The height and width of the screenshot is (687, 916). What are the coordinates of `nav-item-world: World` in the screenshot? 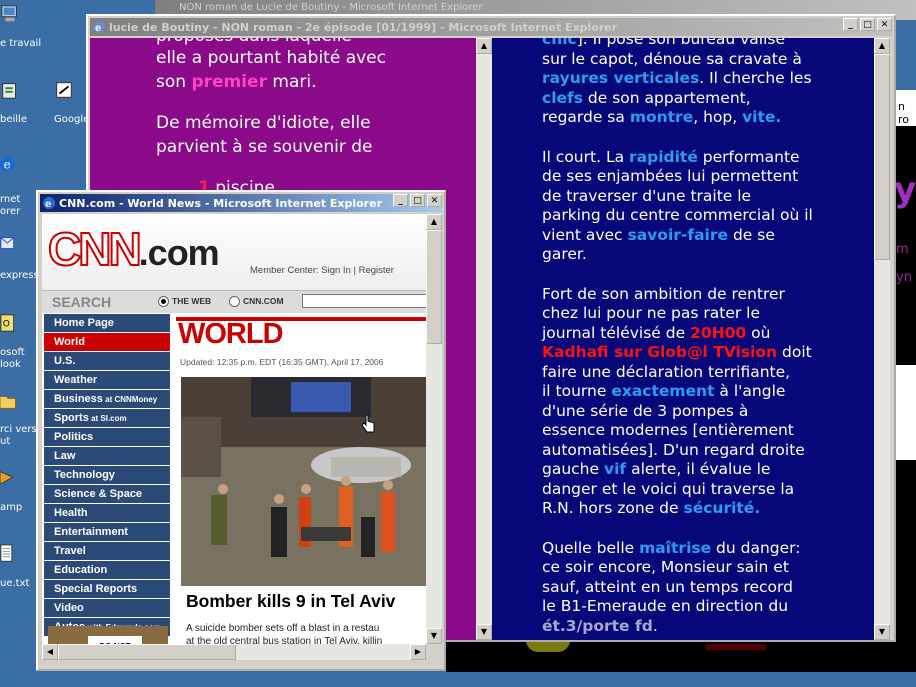 It's located at (107, 342).